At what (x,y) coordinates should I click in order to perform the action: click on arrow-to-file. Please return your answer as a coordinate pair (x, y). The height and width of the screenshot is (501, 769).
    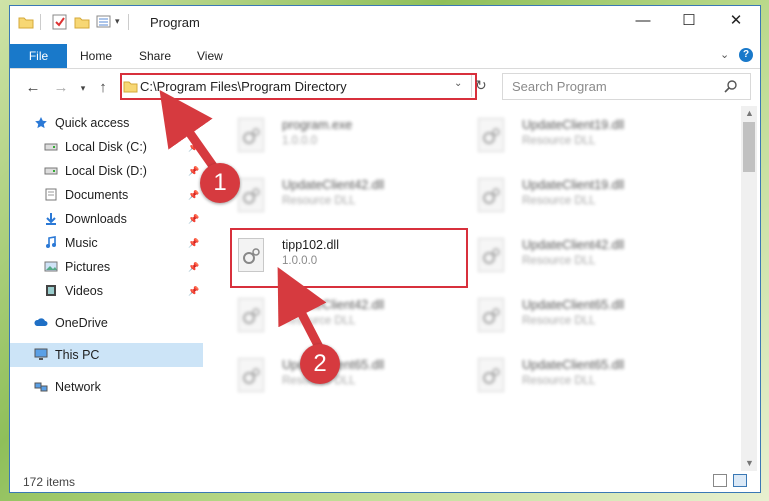
    Looking at the image, I should click on (302, 310).